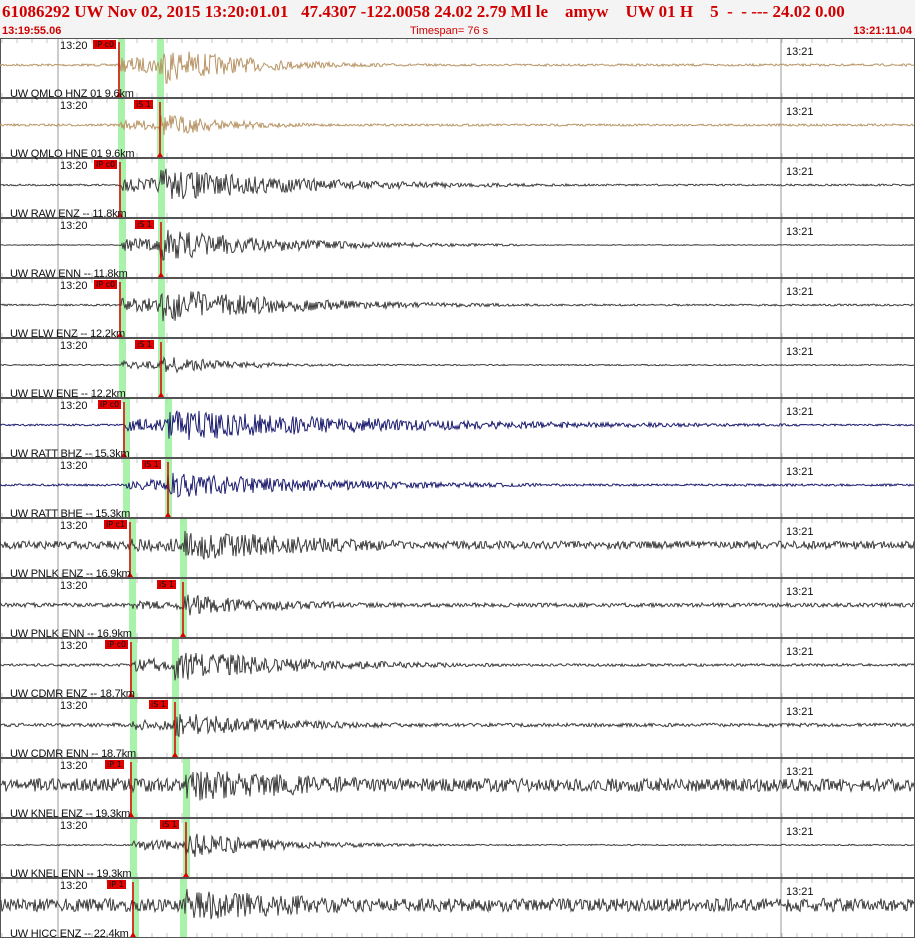 Image resolution: width=915 pixels, height=940 pixels. What do you see at coordinates (72, 154) in the screenshot?
I see `channel-label: UW QMLO HNE 01 9.6km` at bounding box center [72, 154].